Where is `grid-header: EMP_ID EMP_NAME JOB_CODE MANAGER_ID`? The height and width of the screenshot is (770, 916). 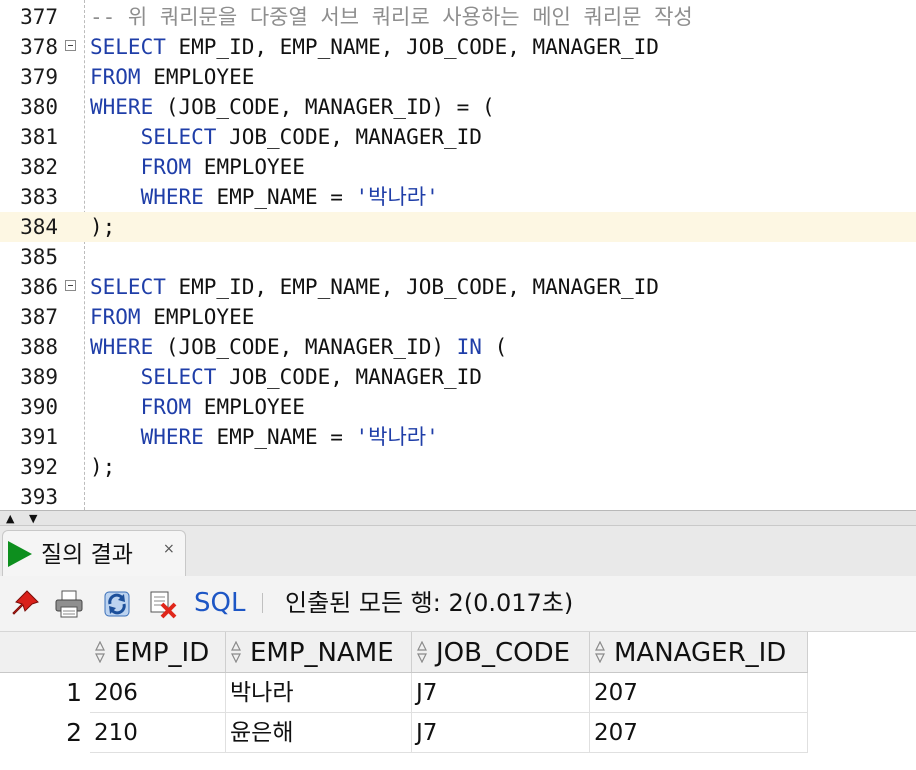
grid-header: EMP_ID EMP_NAME JOB_CODE MANAGER_ID is located at coordinates (404, 652).